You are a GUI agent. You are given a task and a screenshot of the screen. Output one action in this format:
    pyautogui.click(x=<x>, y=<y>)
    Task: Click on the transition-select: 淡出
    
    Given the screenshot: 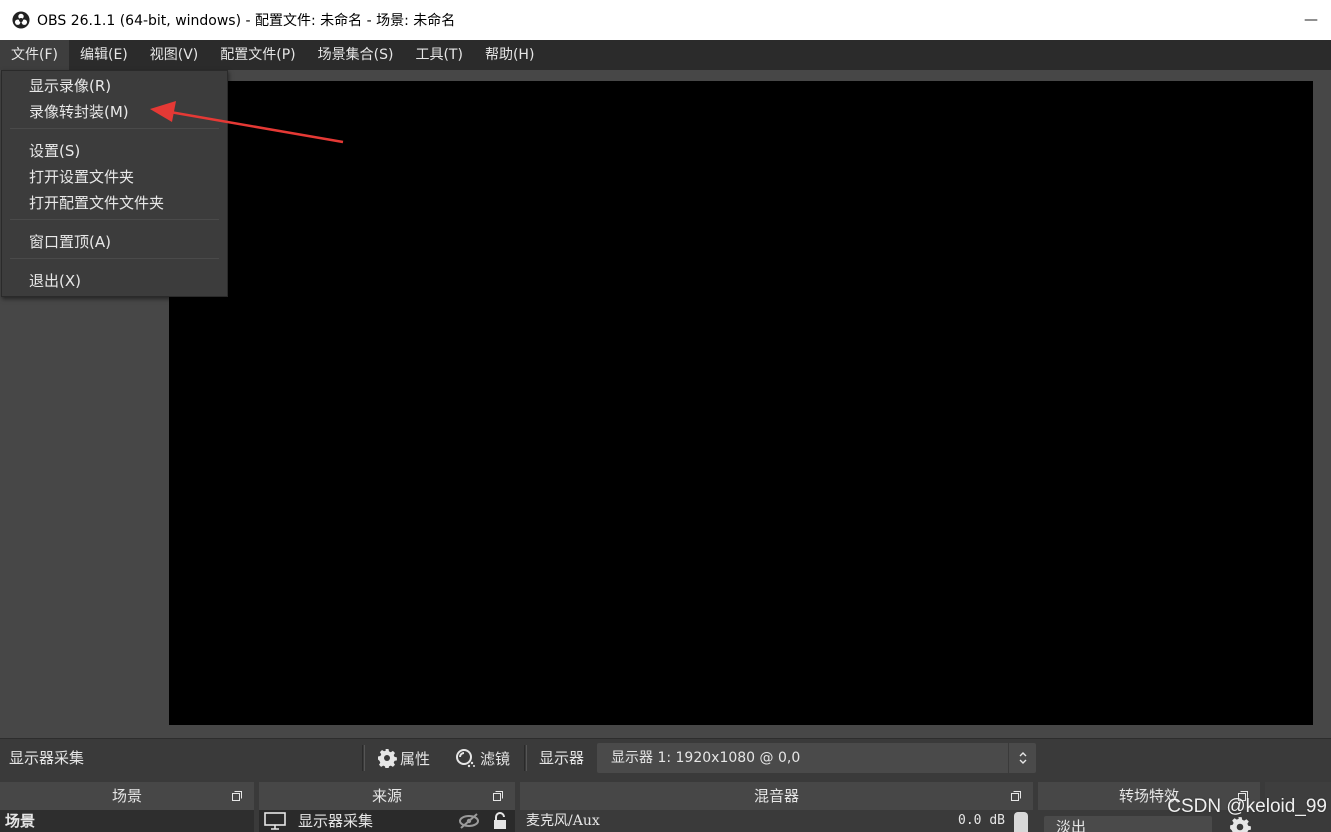 What is the action you would take?
    pyautogui.click(x=1128, y=824)
    